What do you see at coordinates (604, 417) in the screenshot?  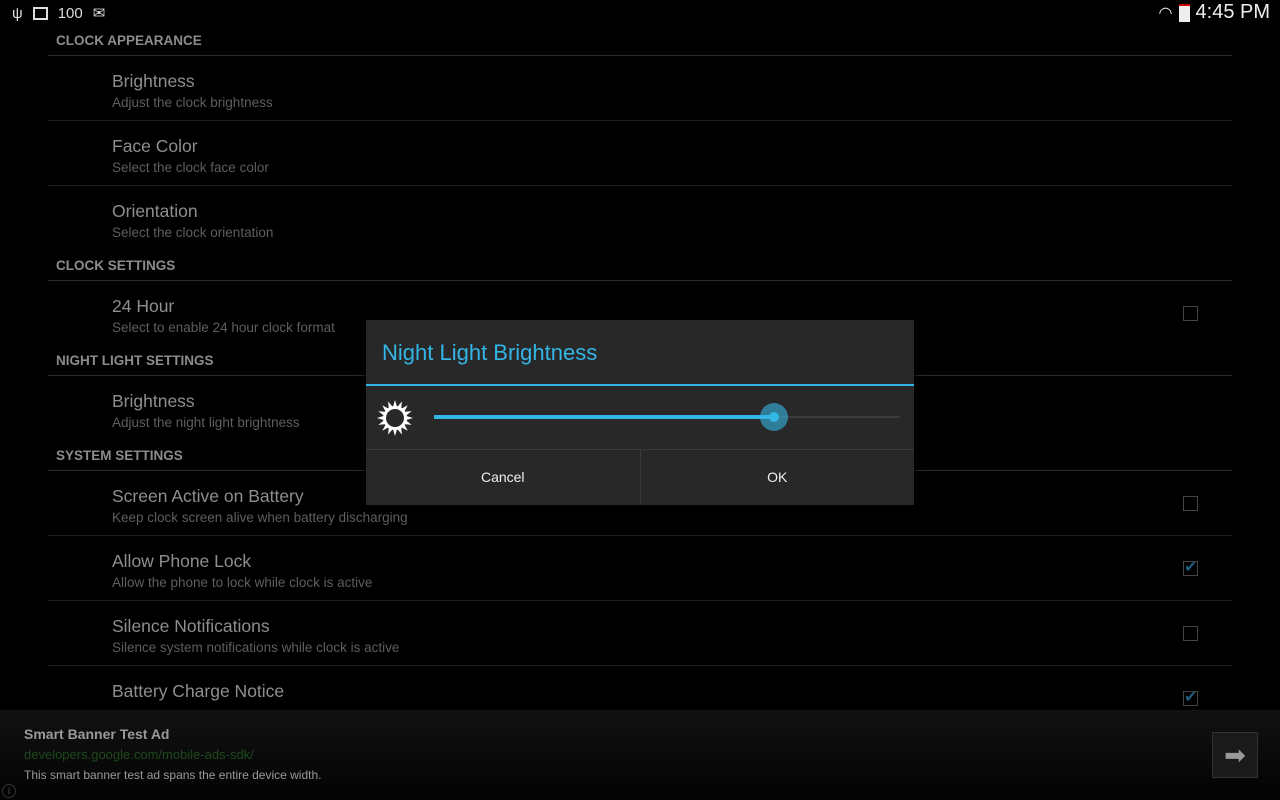 I see `slider-fill` at bounding box center [604, 417].